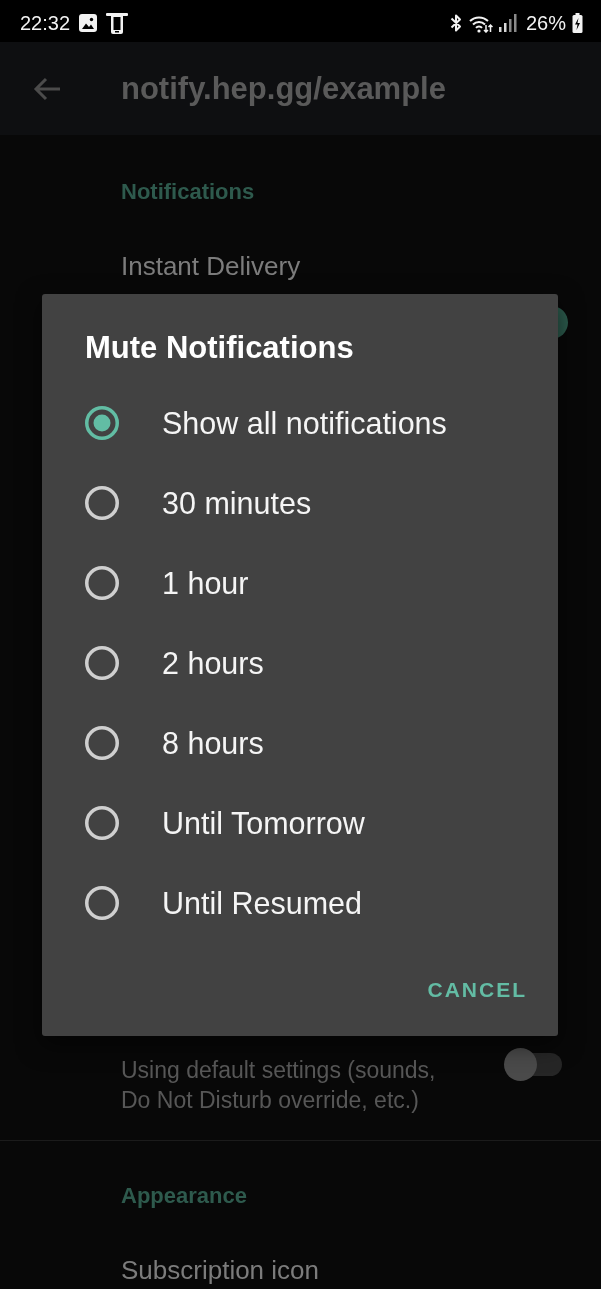 The height and width of the screenshot is (1289, 601). Describe the element at coordinates (577, 23) in the screenshot. I see `battery-charging-icon` at that location.